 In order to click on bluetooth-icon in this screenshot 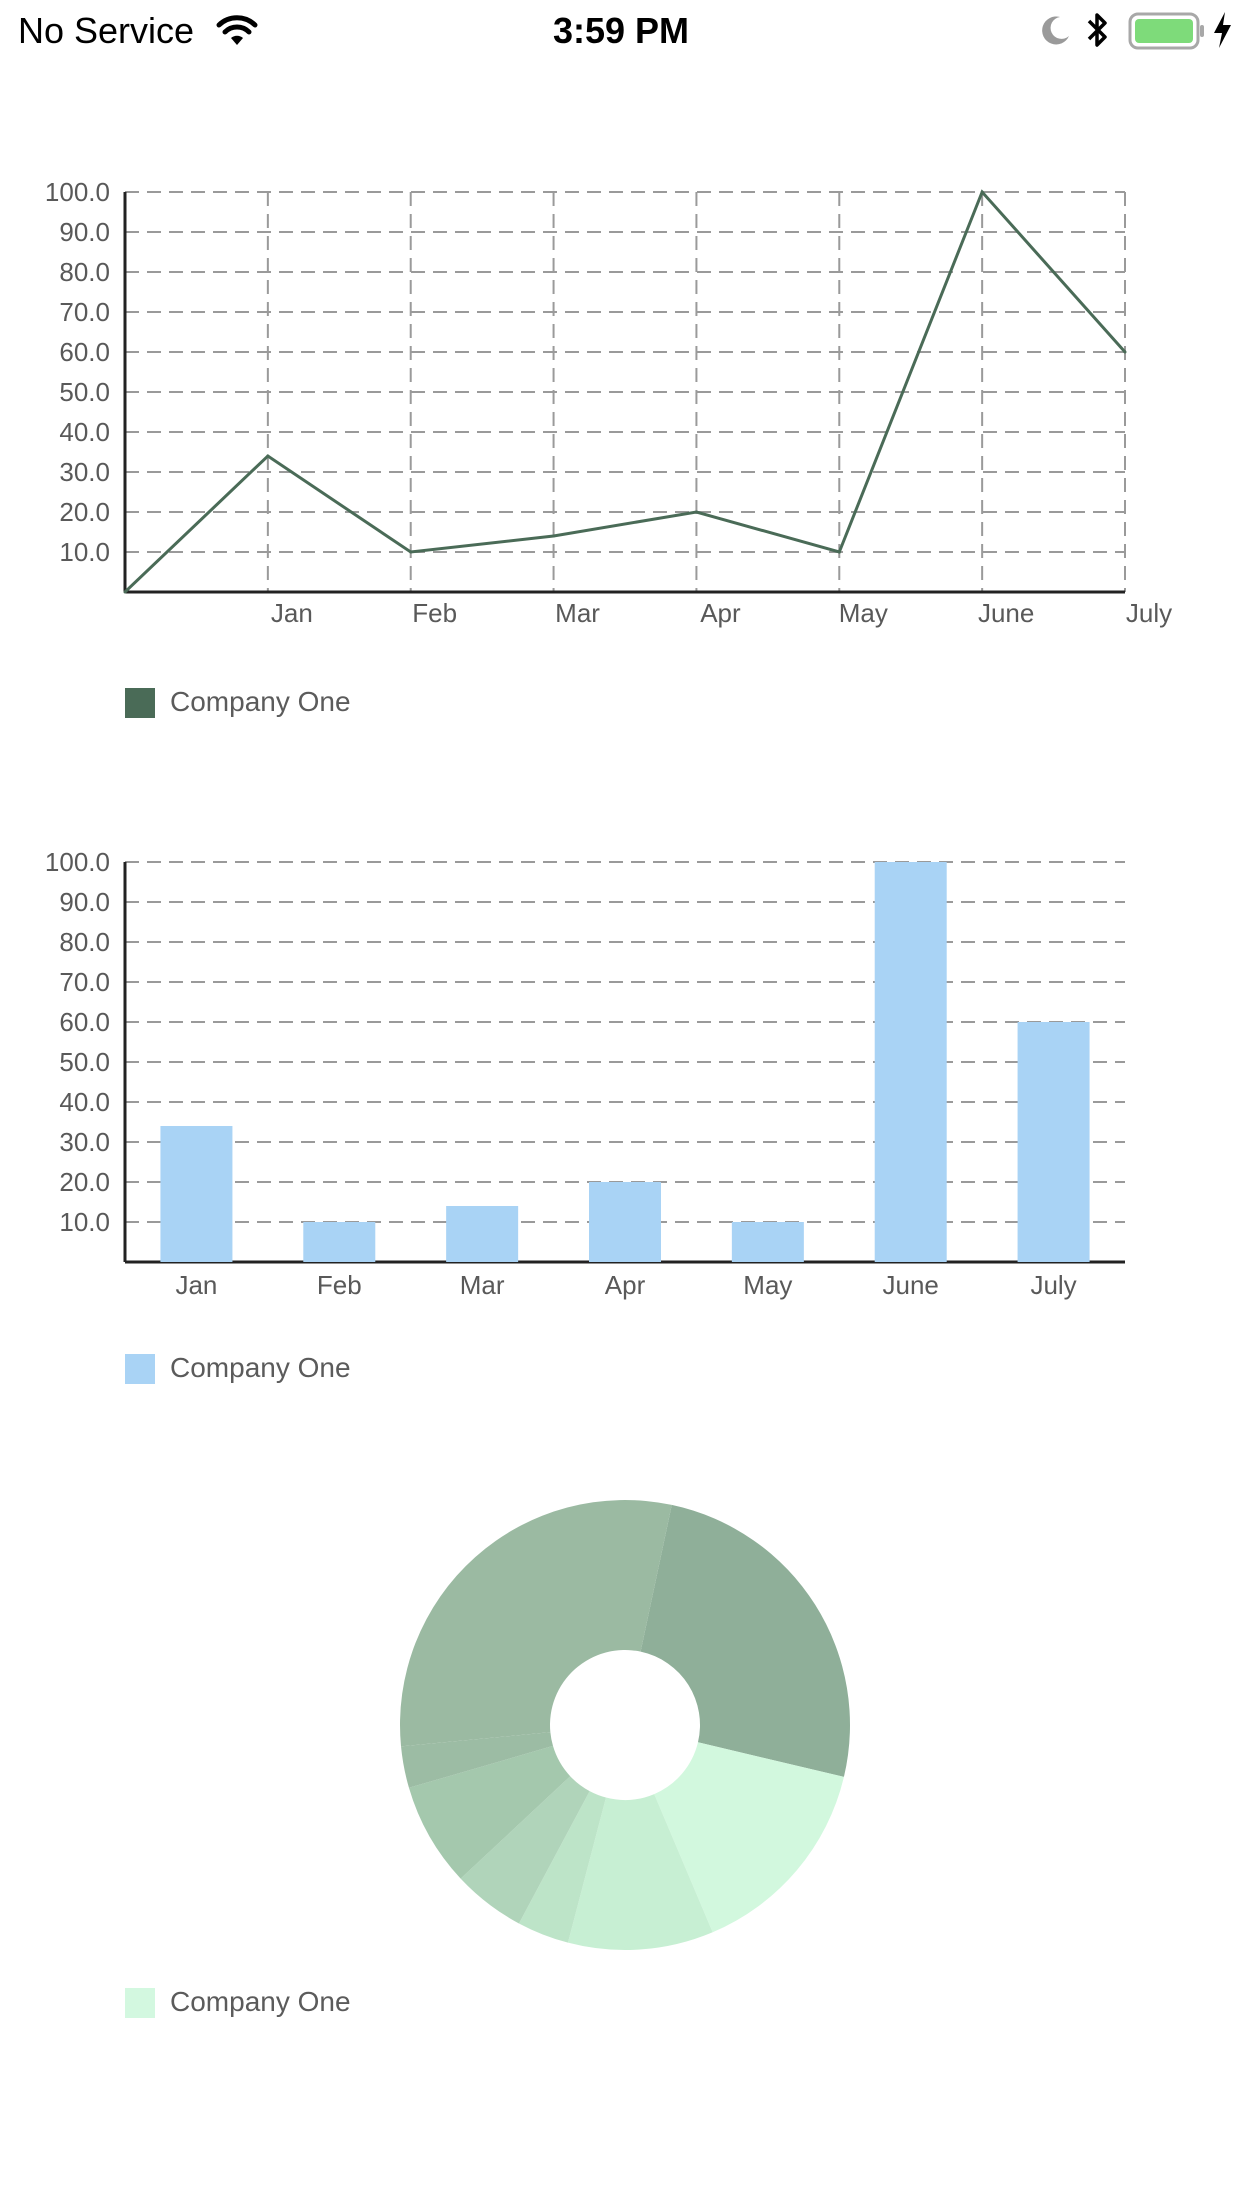, I will do `click(1097, 30)`.